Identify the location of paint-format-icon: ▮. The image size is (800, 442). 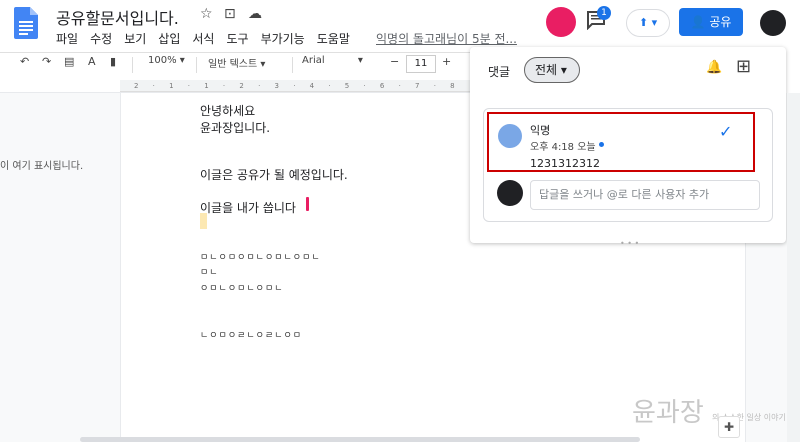
(113, 61).